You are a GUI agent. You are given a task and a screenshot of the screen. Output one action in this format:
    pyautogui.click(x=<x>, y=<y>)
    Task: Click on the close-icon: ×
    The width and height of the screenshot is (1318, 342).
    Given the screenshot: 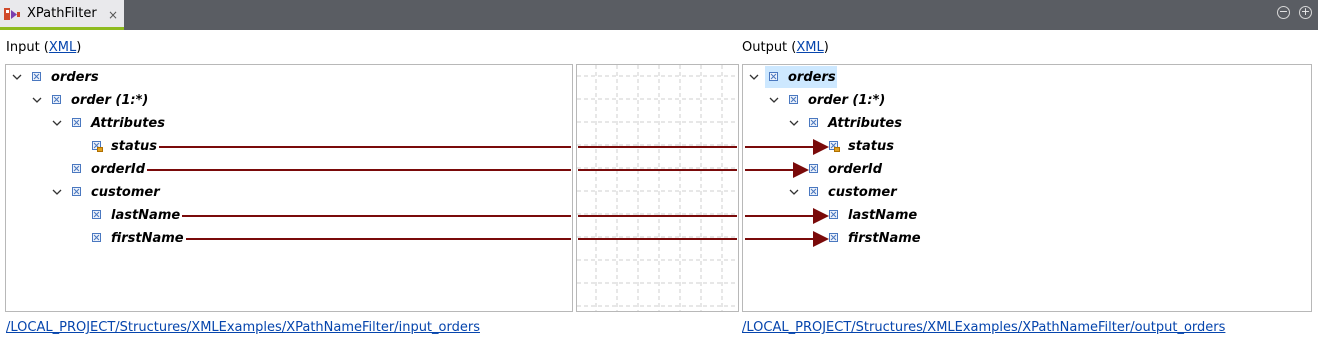 What is the action you would take?
    pyautogui.click(x=113, y=15)
    